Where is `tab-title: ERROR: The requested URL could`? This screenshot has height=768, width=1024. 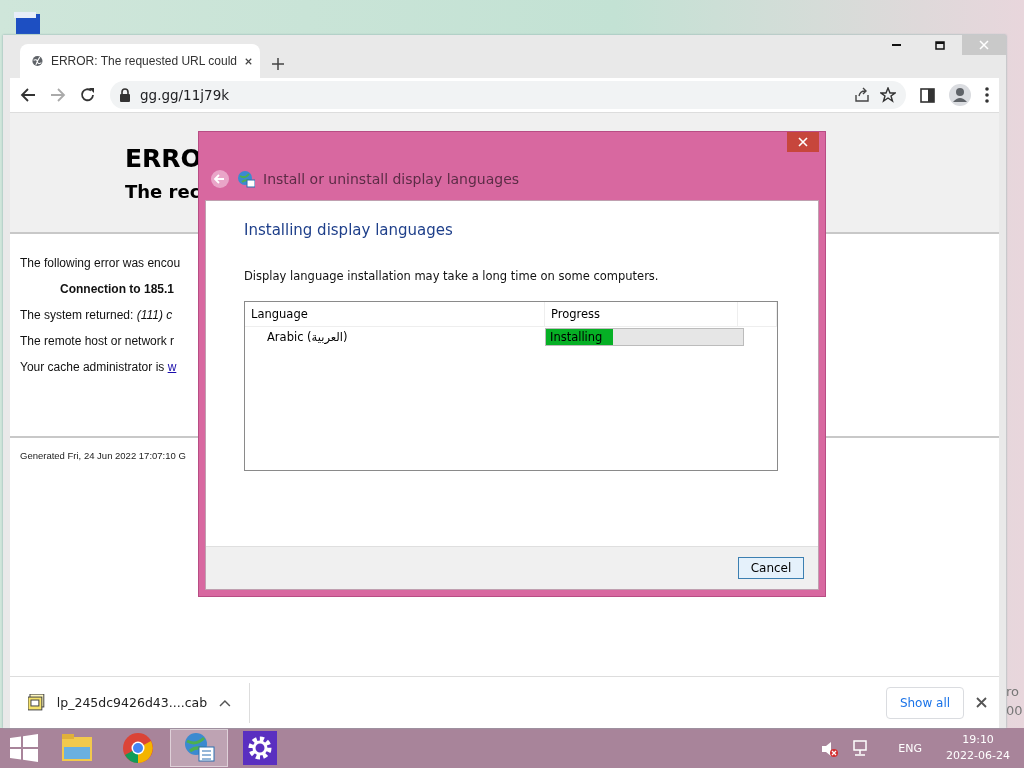 tab-title: ERROR: The requested URL could is located at coordinates (143, 61).